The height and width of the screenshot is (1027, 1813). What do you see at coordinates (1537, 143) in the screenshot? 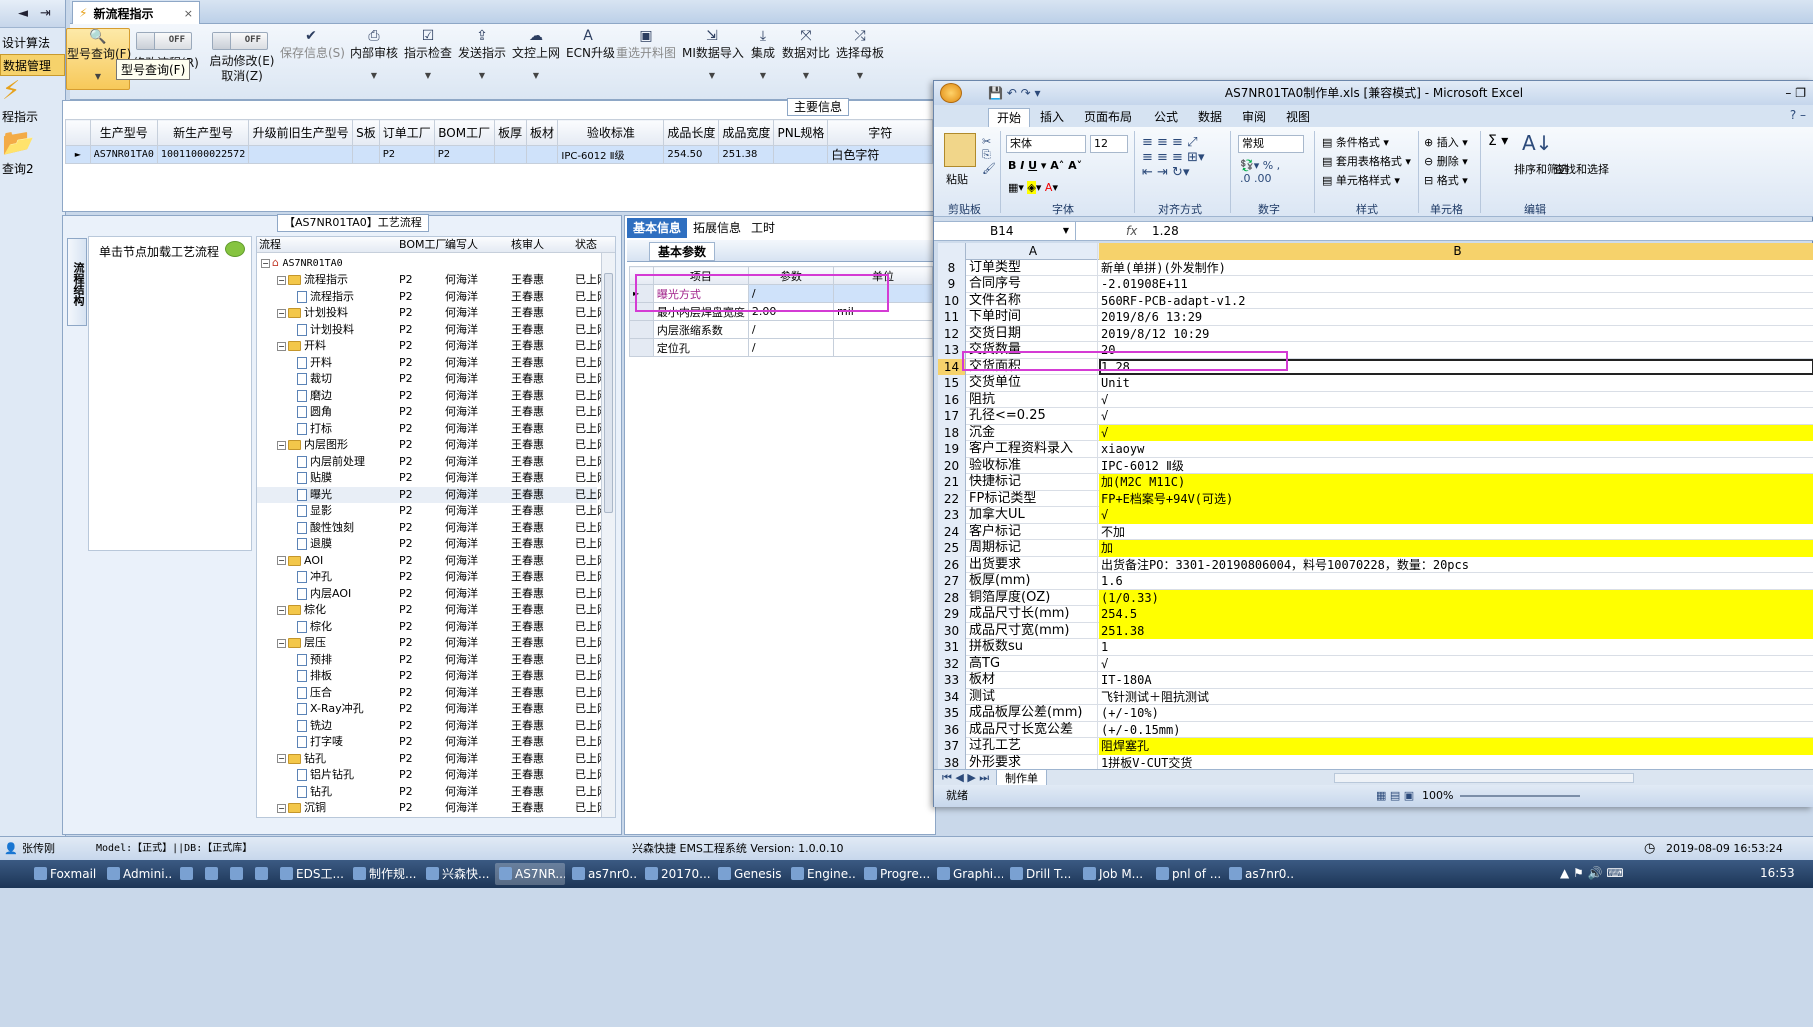
I see `sort-filter-icon: A↓` at bounding box center [1537, 143].